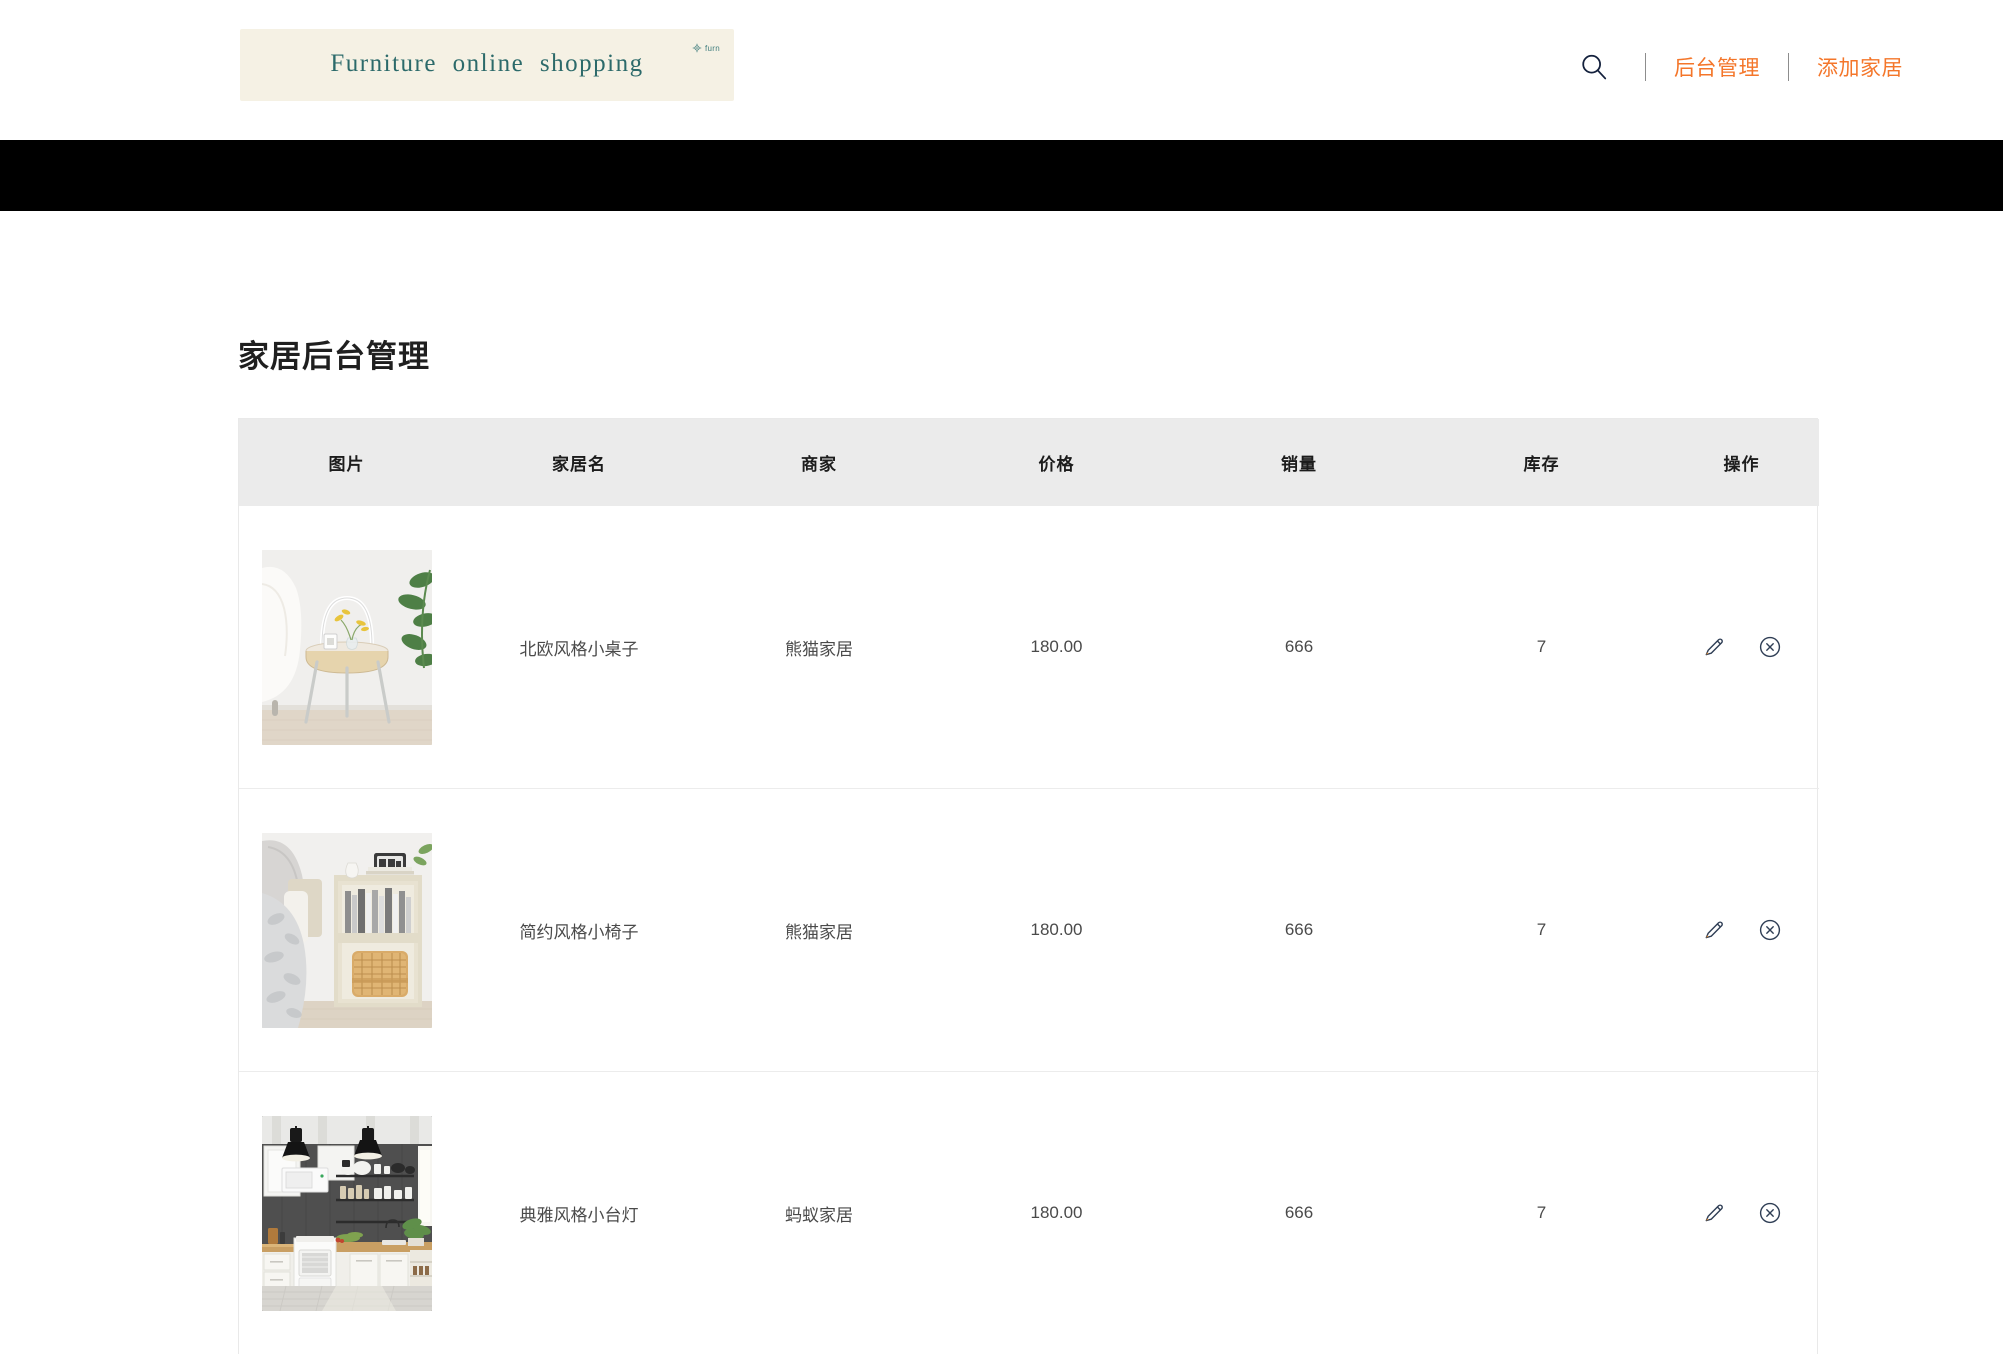 This screenshot has width=2003, height=1354. What do you see at coordinates (697, 48) in the screenshot?
I see `furn-logo-icon` at bounding box center [697, 48].